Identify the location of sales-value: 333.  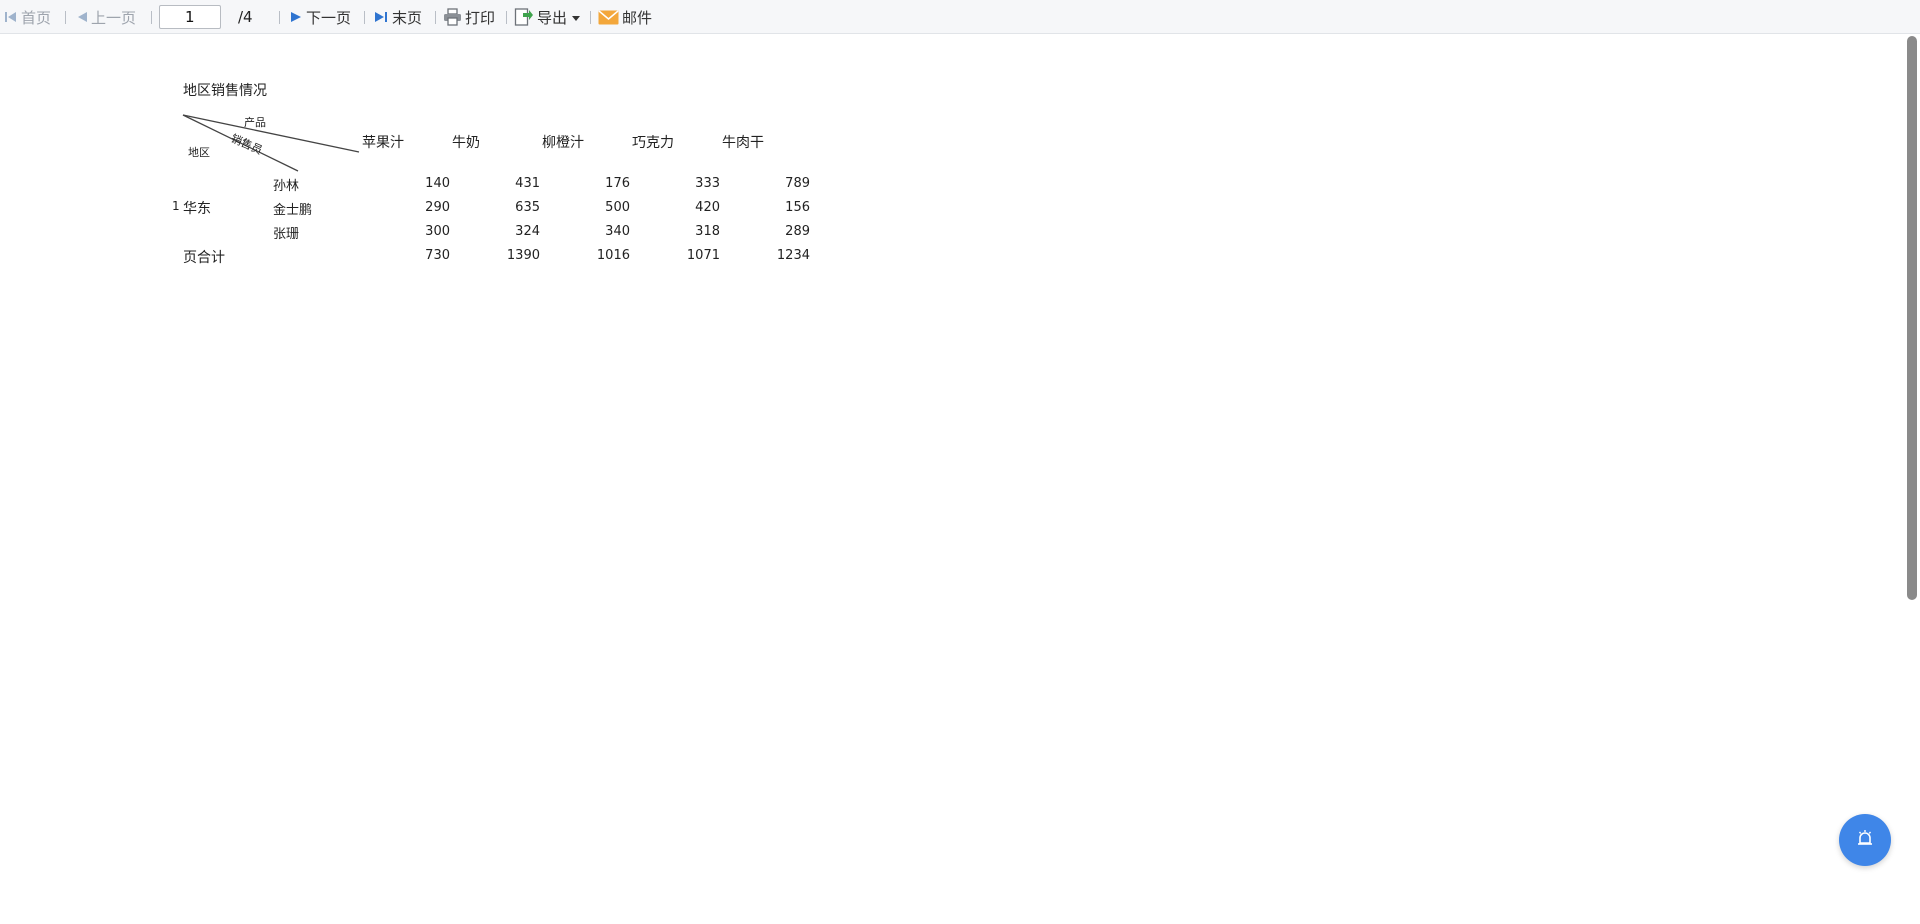
(707, 183).